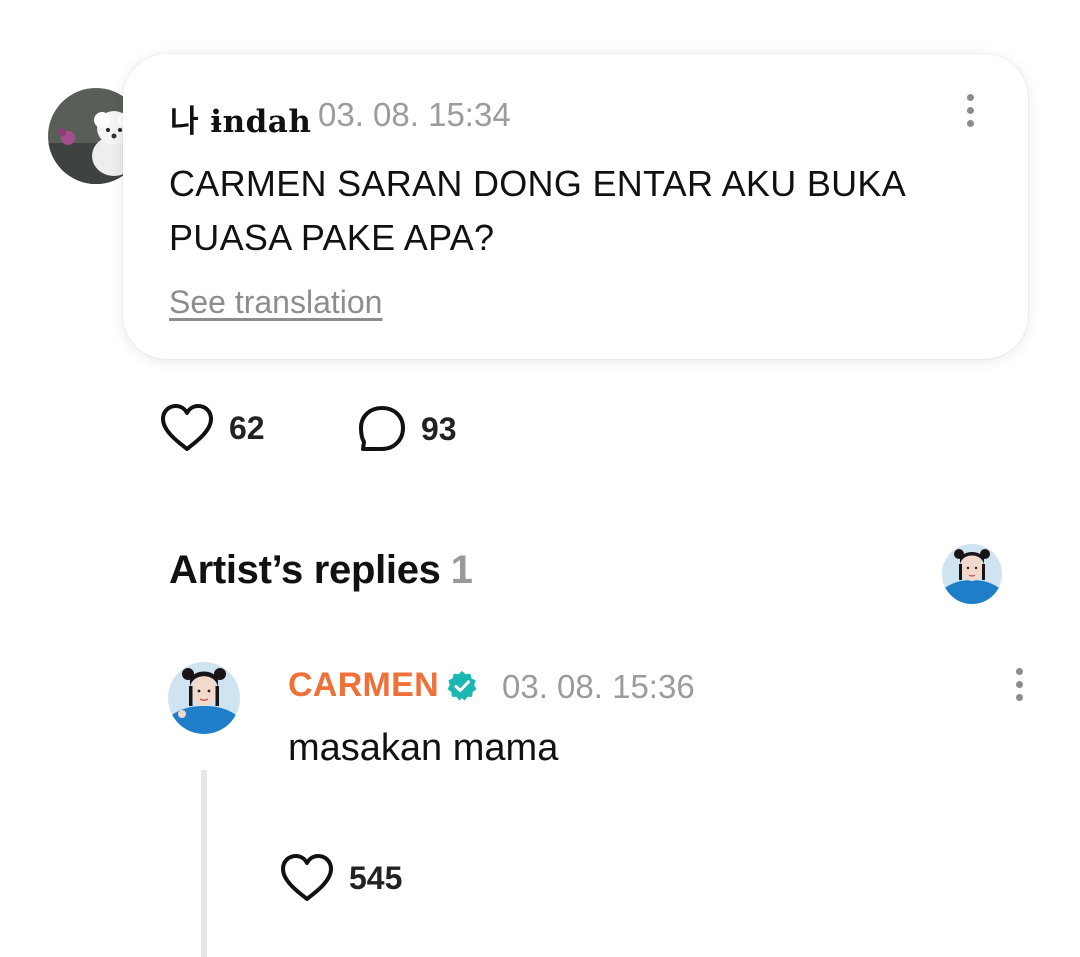 Image resolution: width=1080 pixels, height=957 pixels. Describe the element at coordinates (414, 114) in the screenshot. I see `post-timestamp: 03. 08. 15:34` at that location.